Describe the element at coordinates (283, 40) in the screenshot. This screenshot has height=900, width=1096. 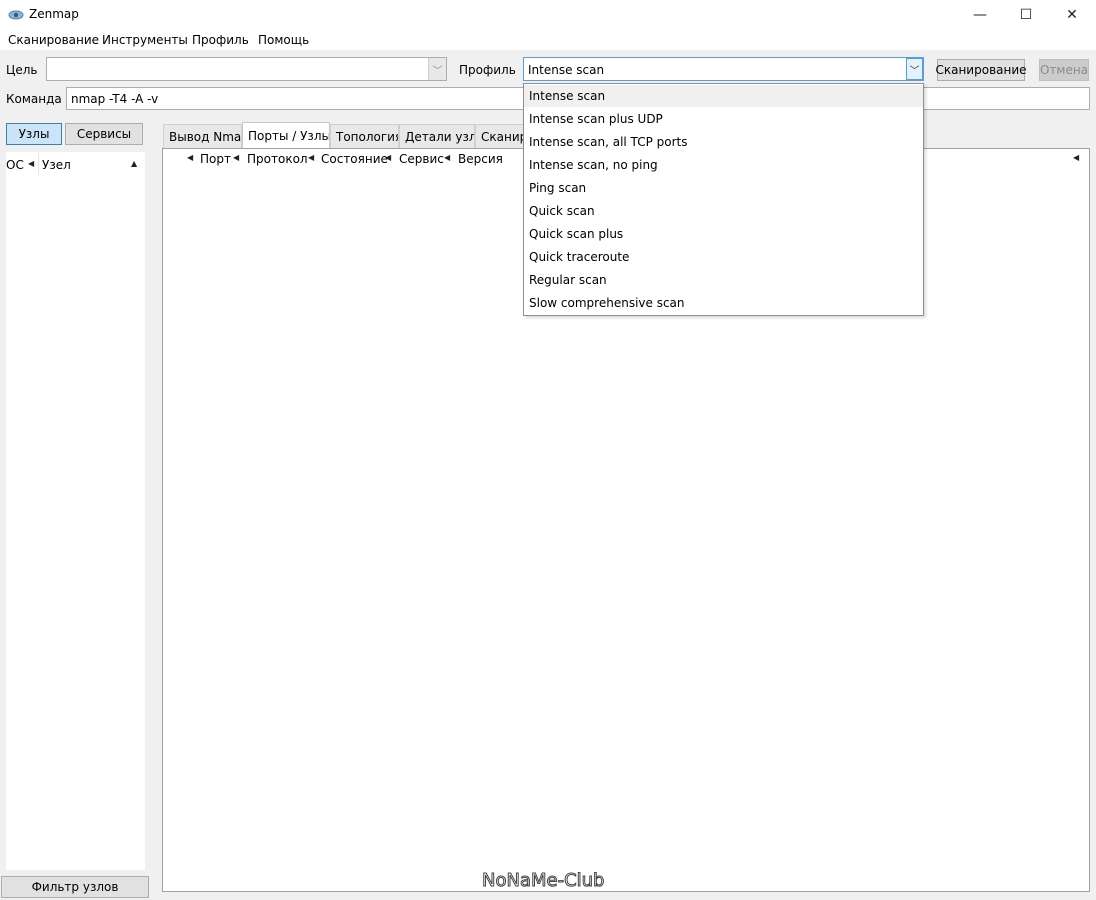
I see `menu-help: Помощь` at that location.